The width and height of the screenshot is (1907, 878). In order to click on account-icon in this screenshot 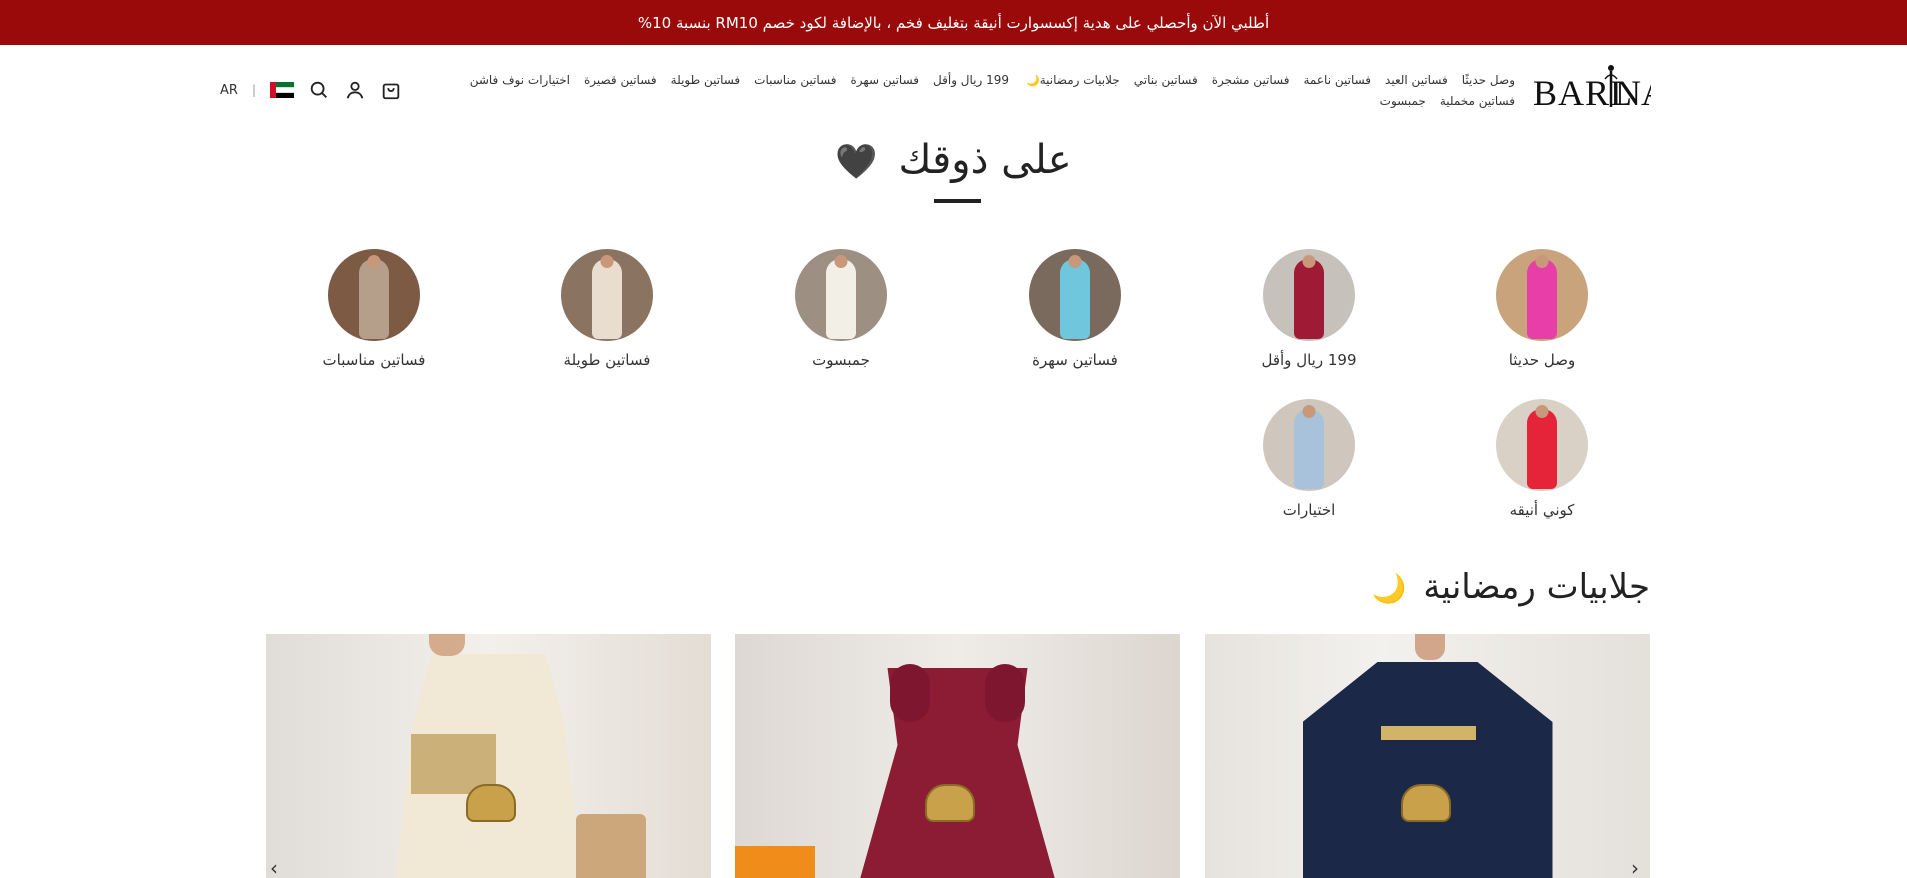, I will do `click(355, 90)`.